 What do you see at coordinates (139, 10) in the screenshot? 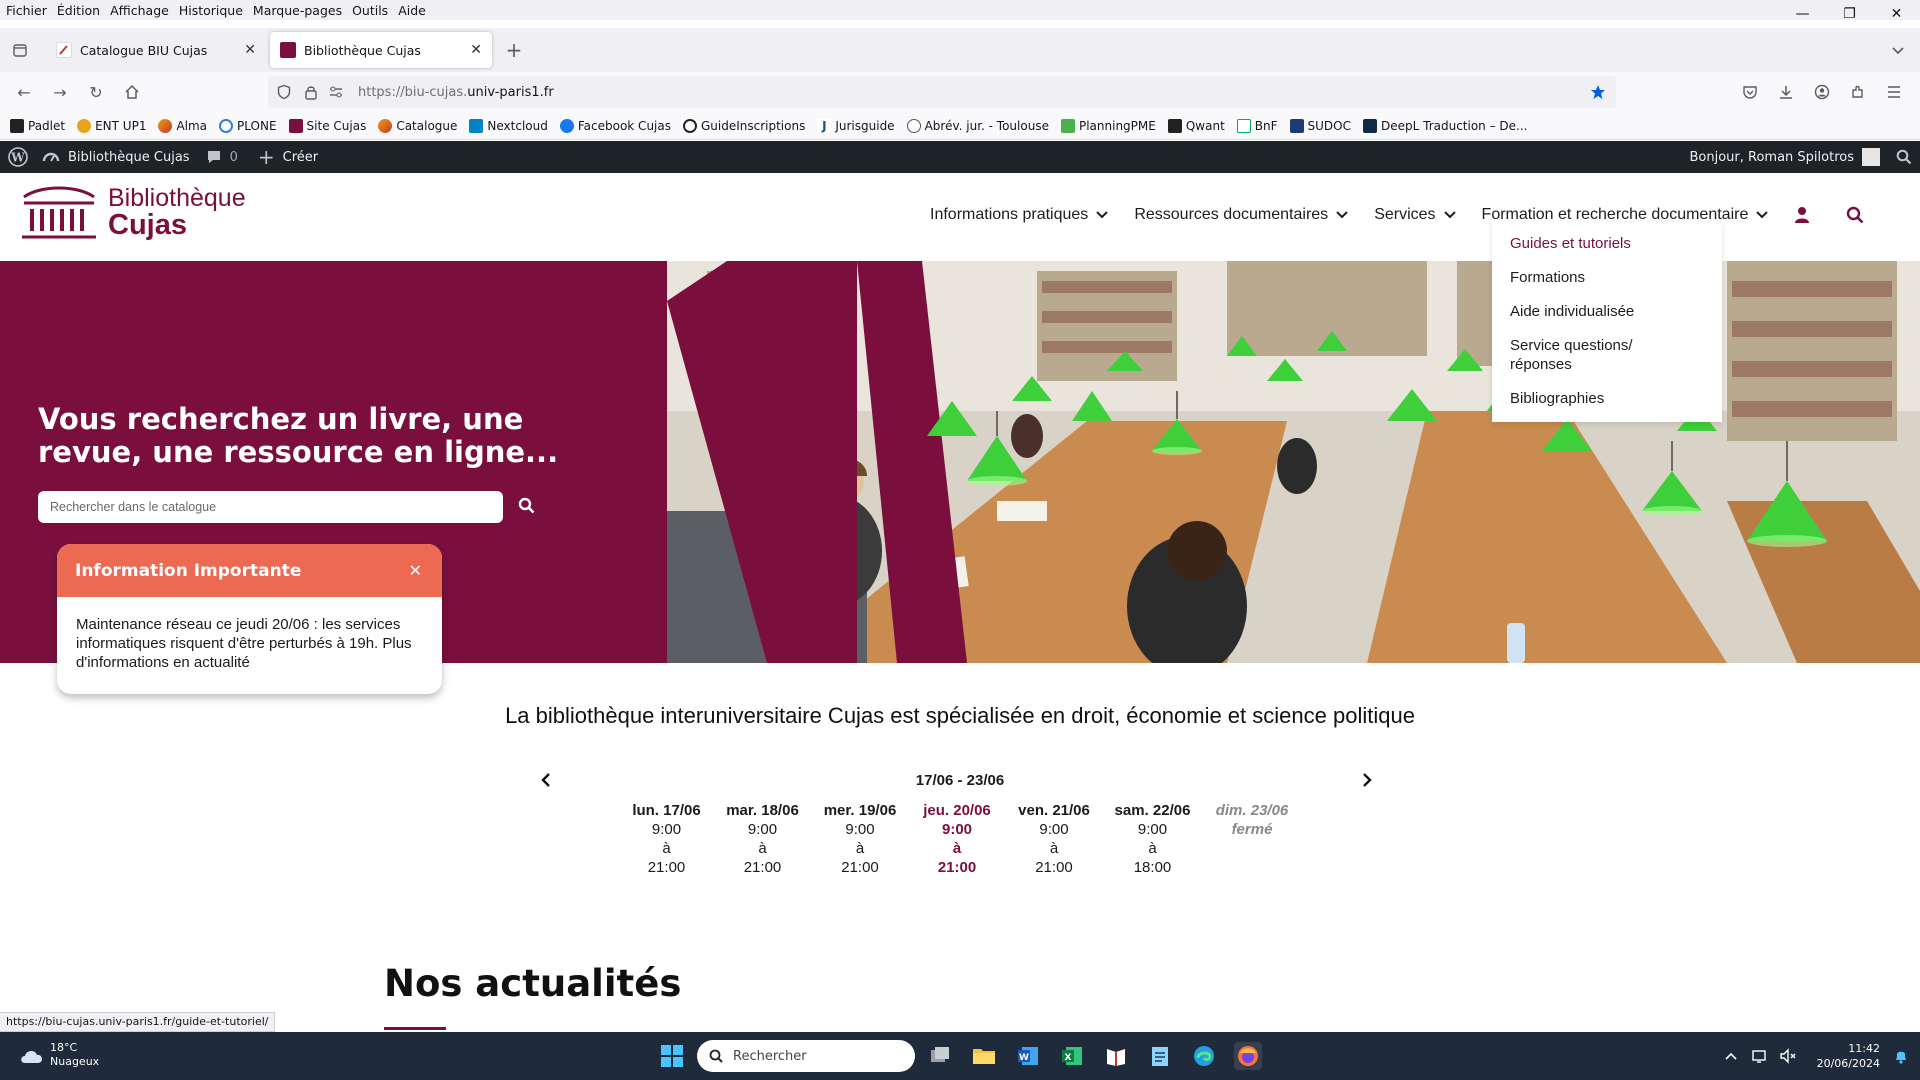
I see `menu-affichage: Affichage` at bounding box center [139, 10].